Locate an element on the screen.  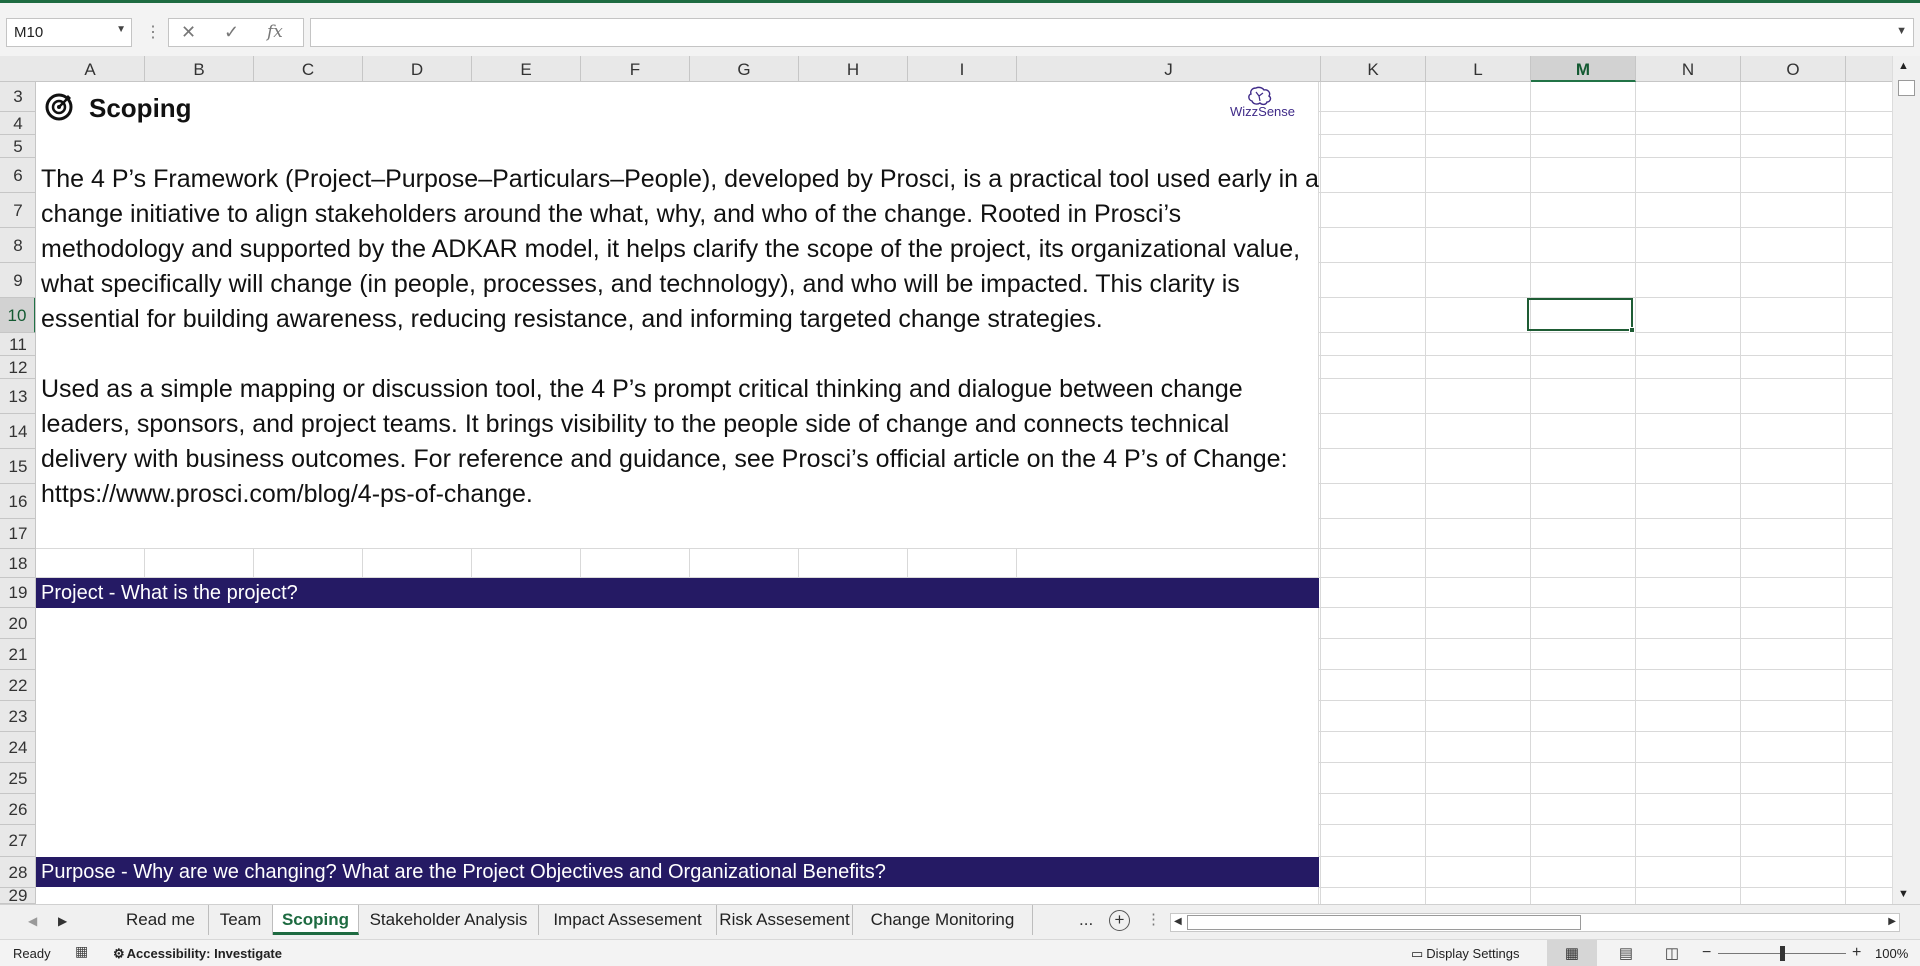
sheet-tab-read-me: Read me is located at coordinates (161, 920).